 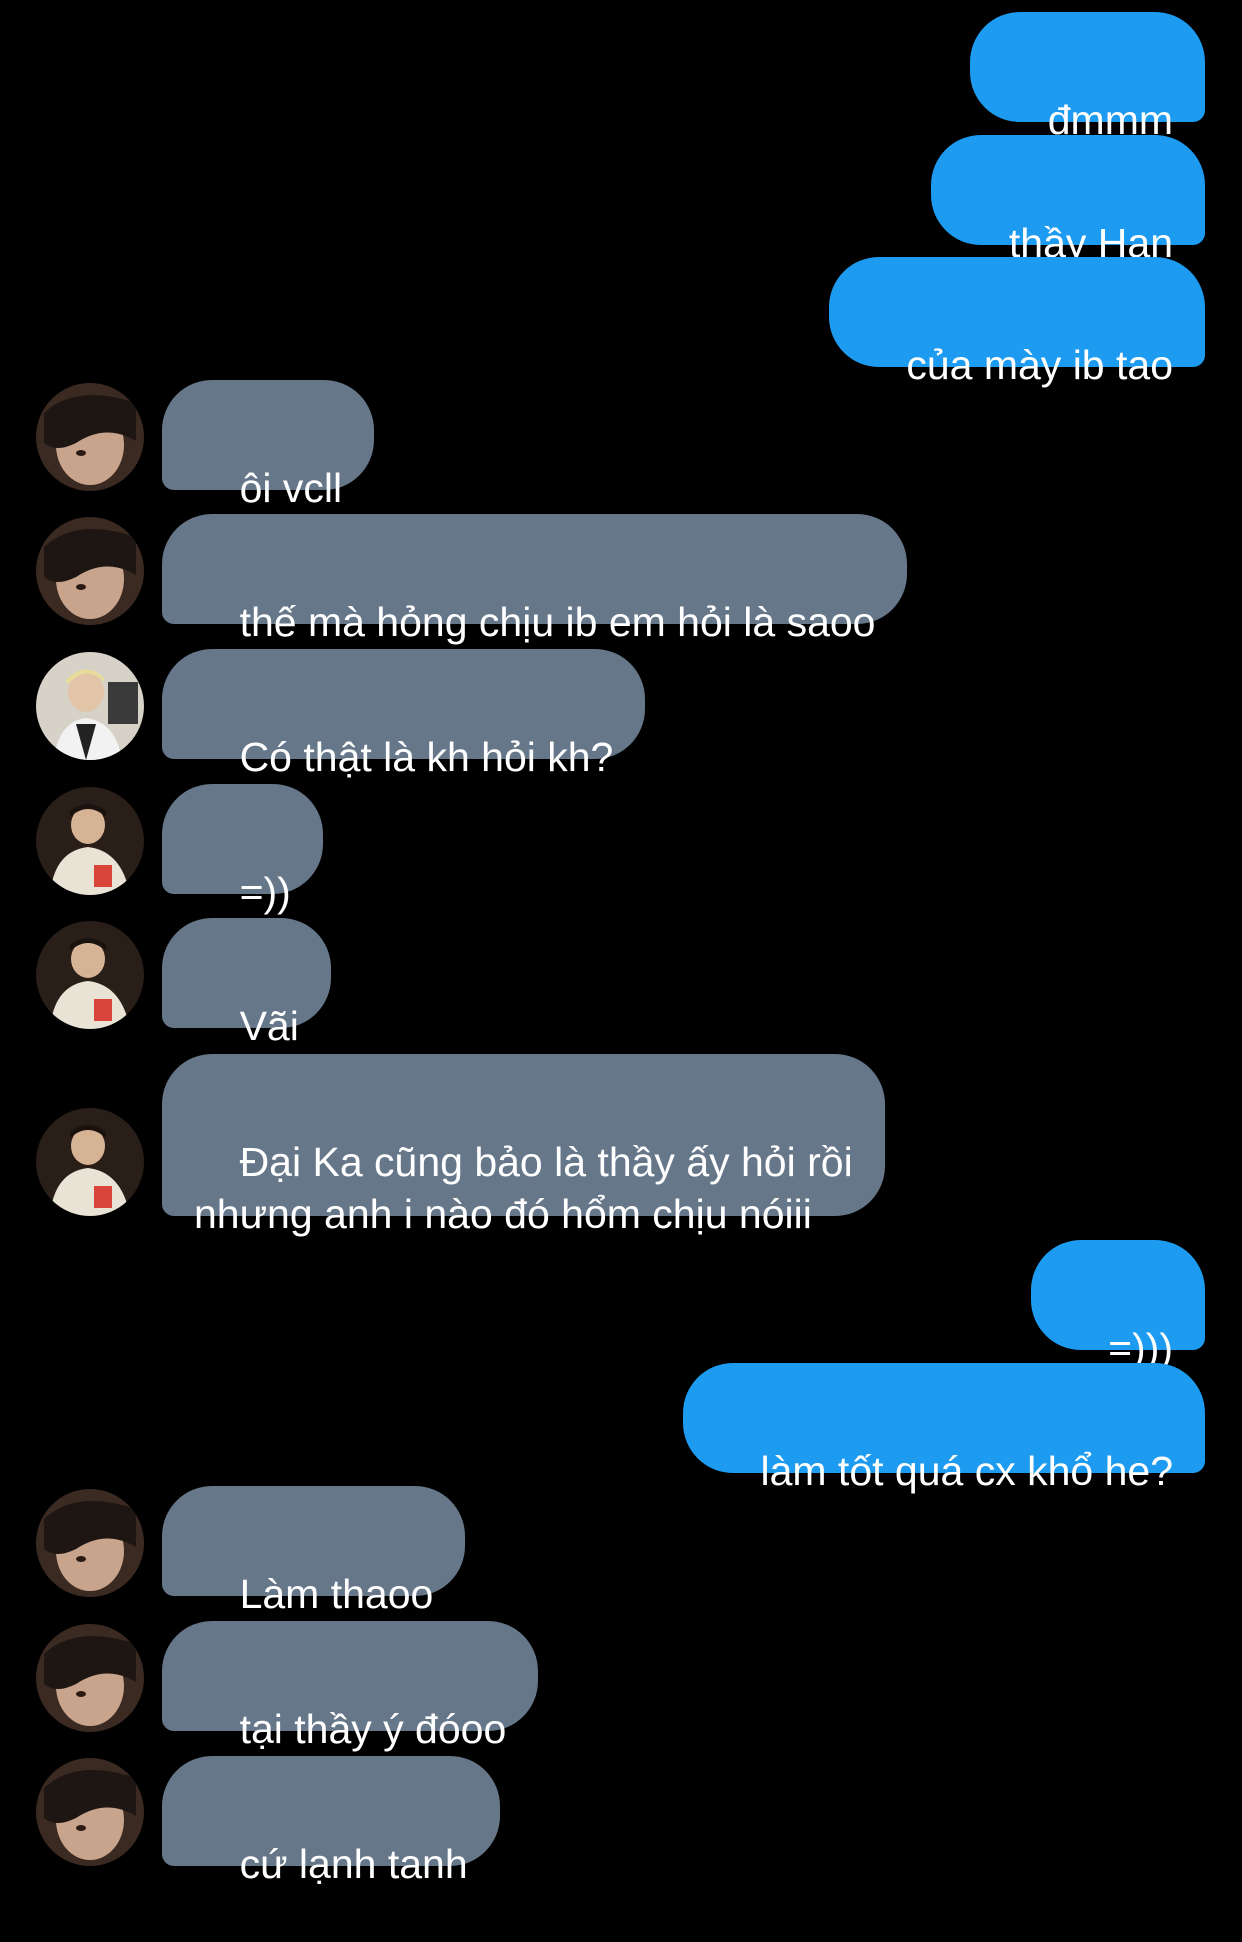 I want to click on message-text: làm tốt quá cx khổ he?, so click(x=966, y=1471).